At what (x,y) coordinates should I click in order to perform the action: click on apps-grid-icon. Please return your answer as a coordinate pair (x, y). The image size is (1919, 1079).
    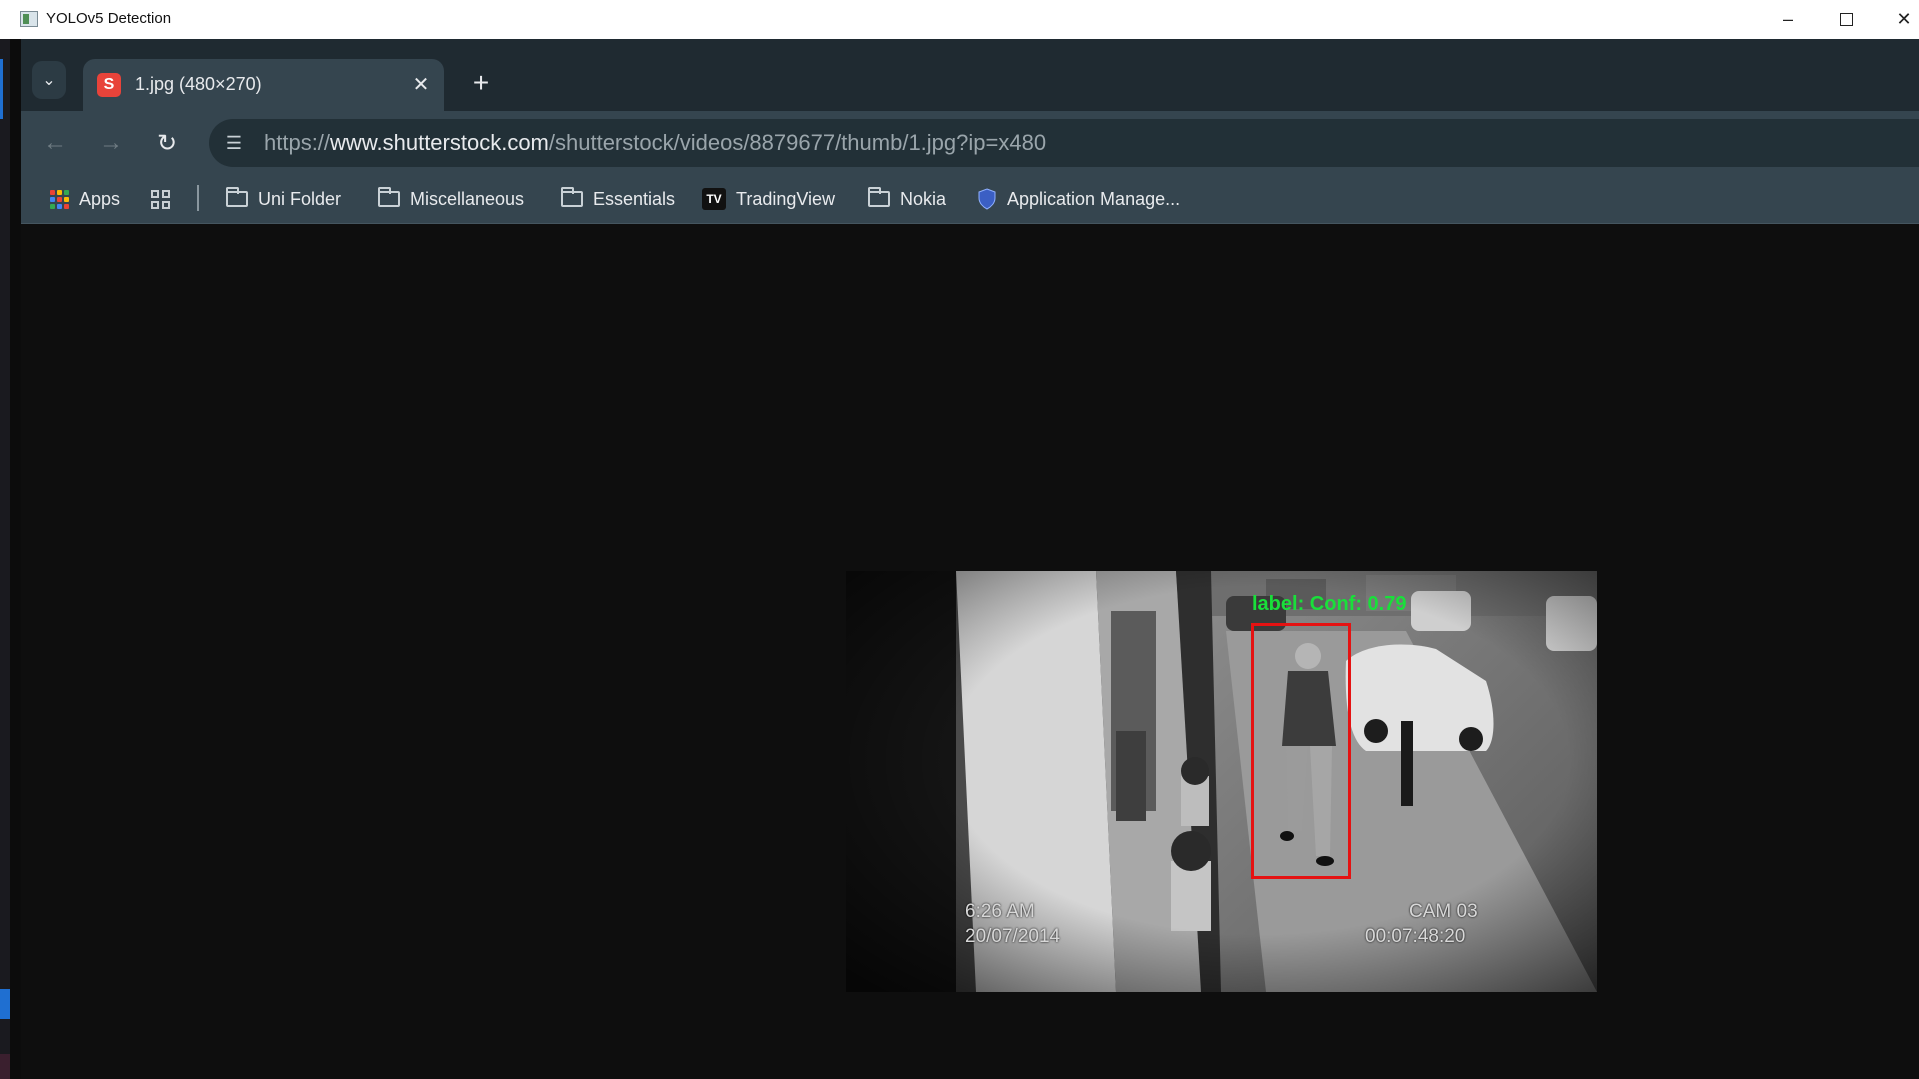
    Looking at the image, I should click on (59, 199).